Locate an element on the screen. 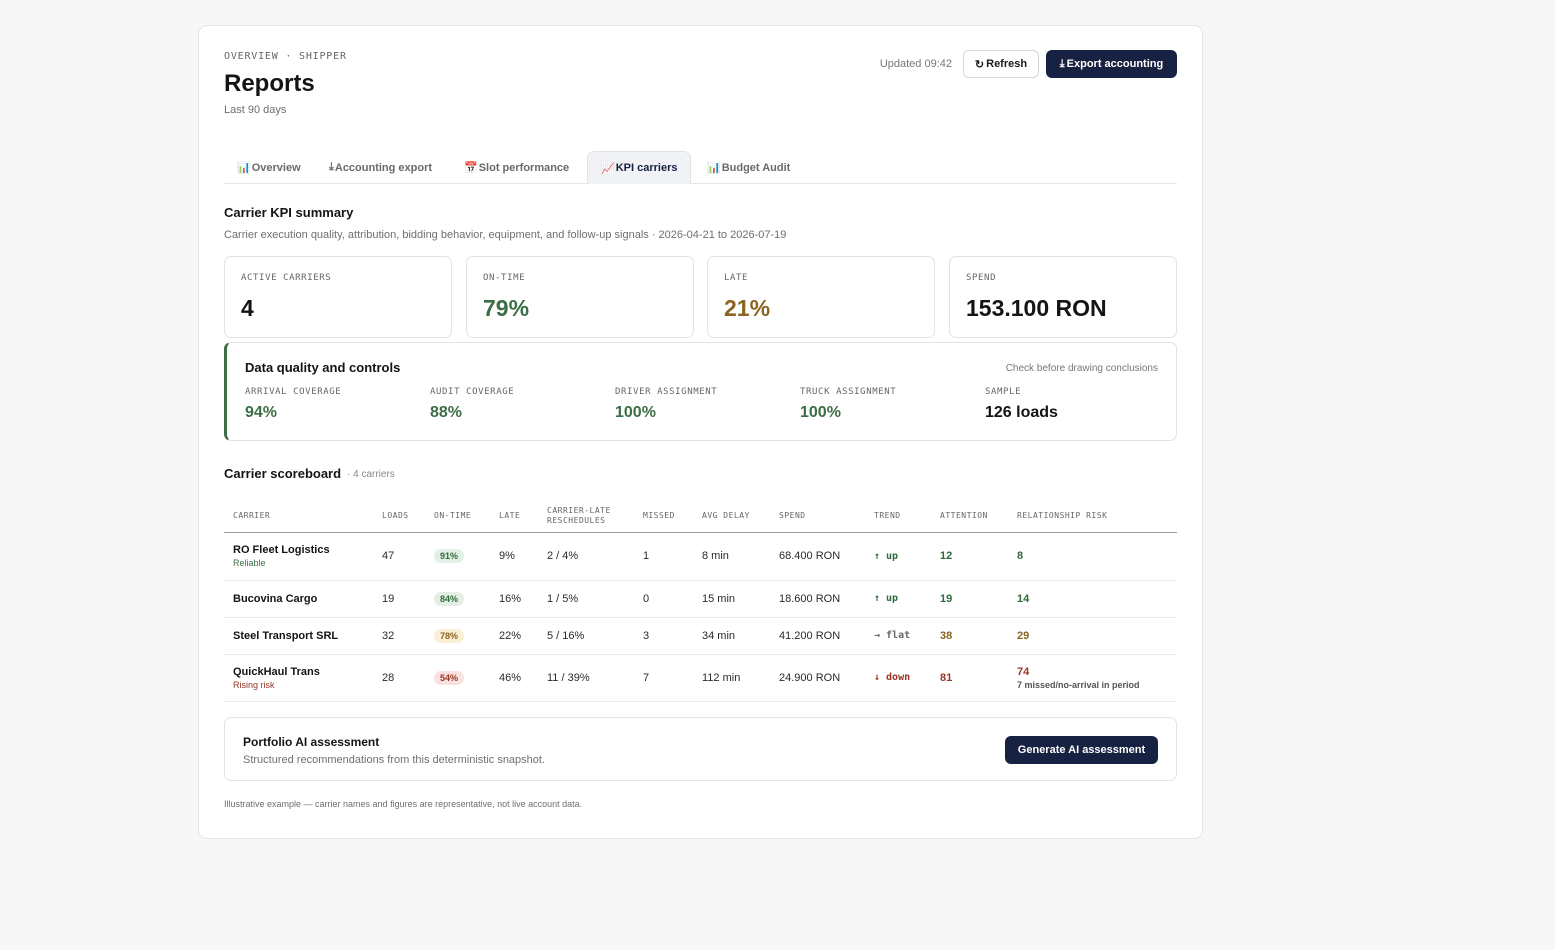  carrier-cell: Steel Transport SRL is located at coordinates (298, 636).